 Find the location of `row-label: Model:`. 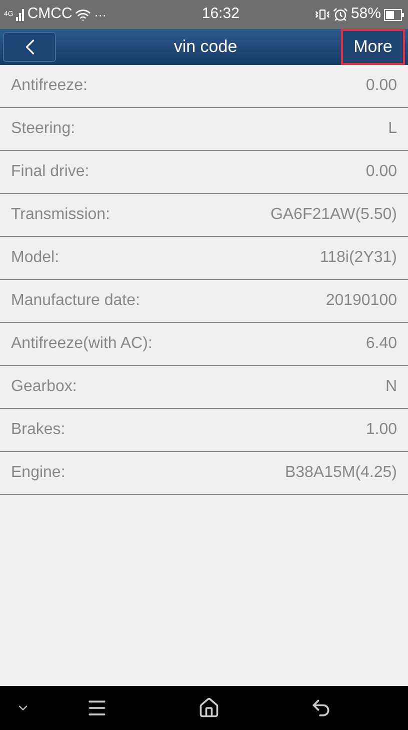

row-label: Model: is located at coordinates (35, 258).